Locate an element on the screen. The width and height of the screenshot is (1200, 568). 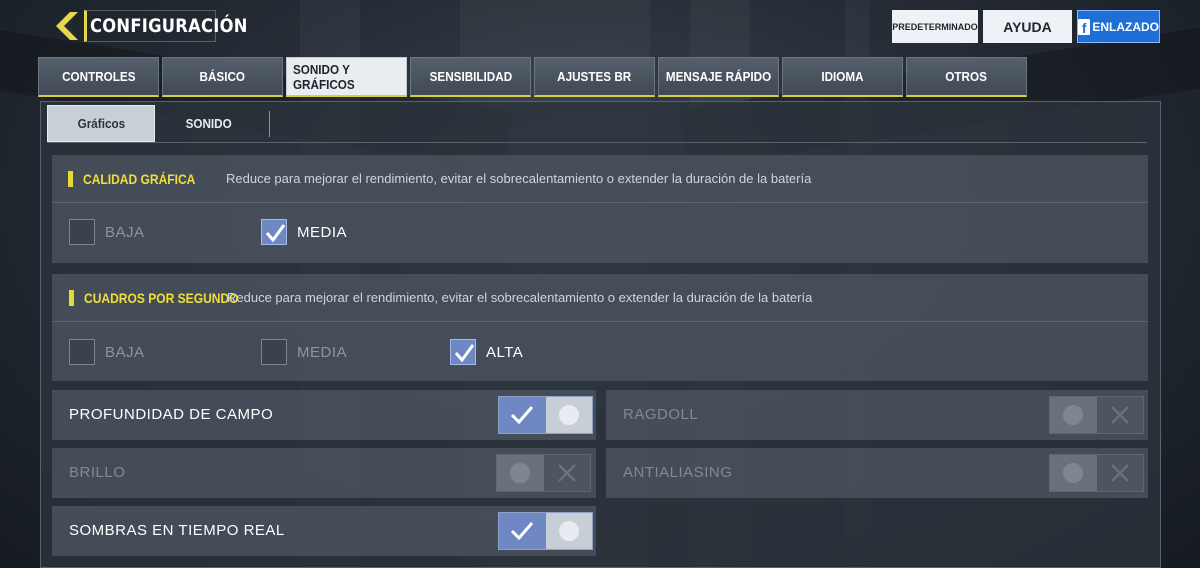
help-button-label: AYUDA is located at coordinates (1027, 26).